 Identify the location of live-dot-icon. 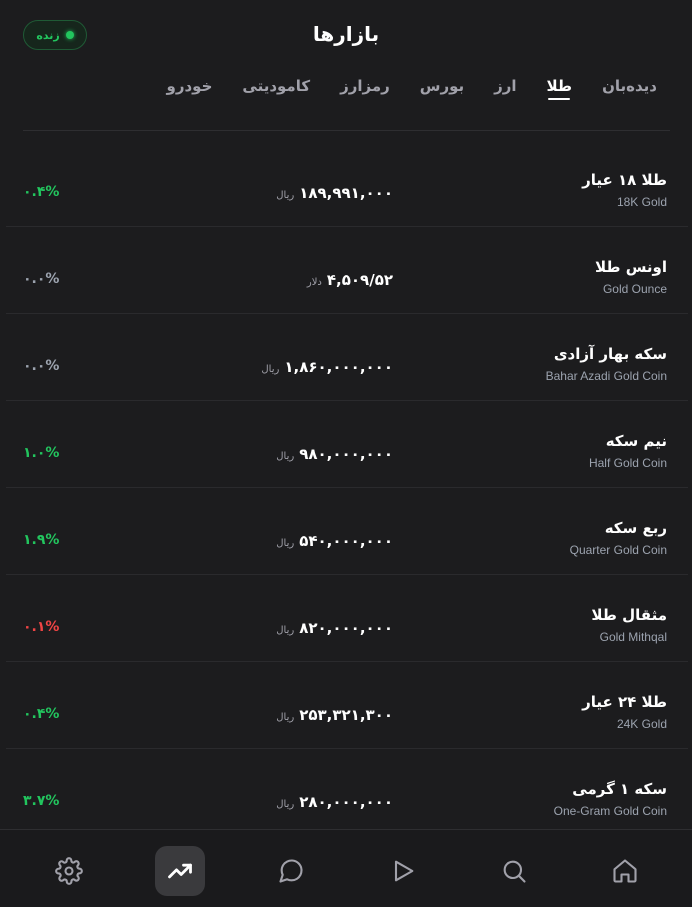
(69, 35).